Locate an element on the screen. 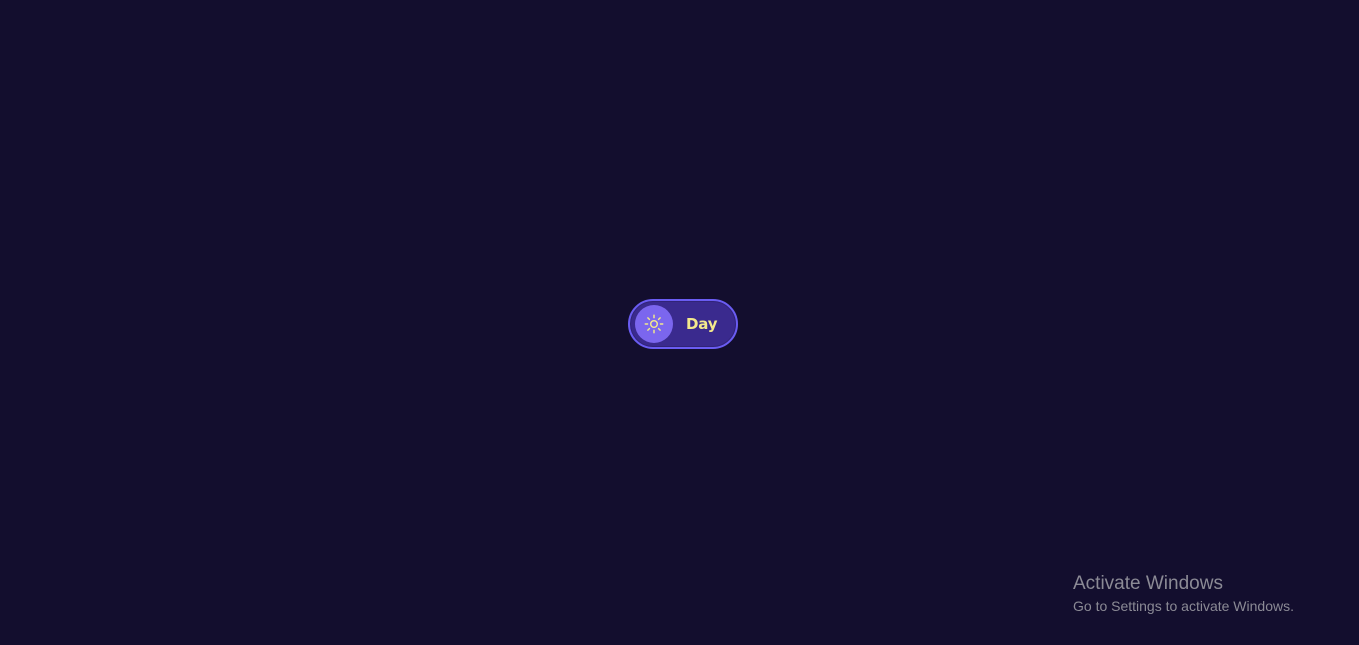 The width and height of the screenshot is (1359, 645). toggle-knob is located at coordinates (654, 324).